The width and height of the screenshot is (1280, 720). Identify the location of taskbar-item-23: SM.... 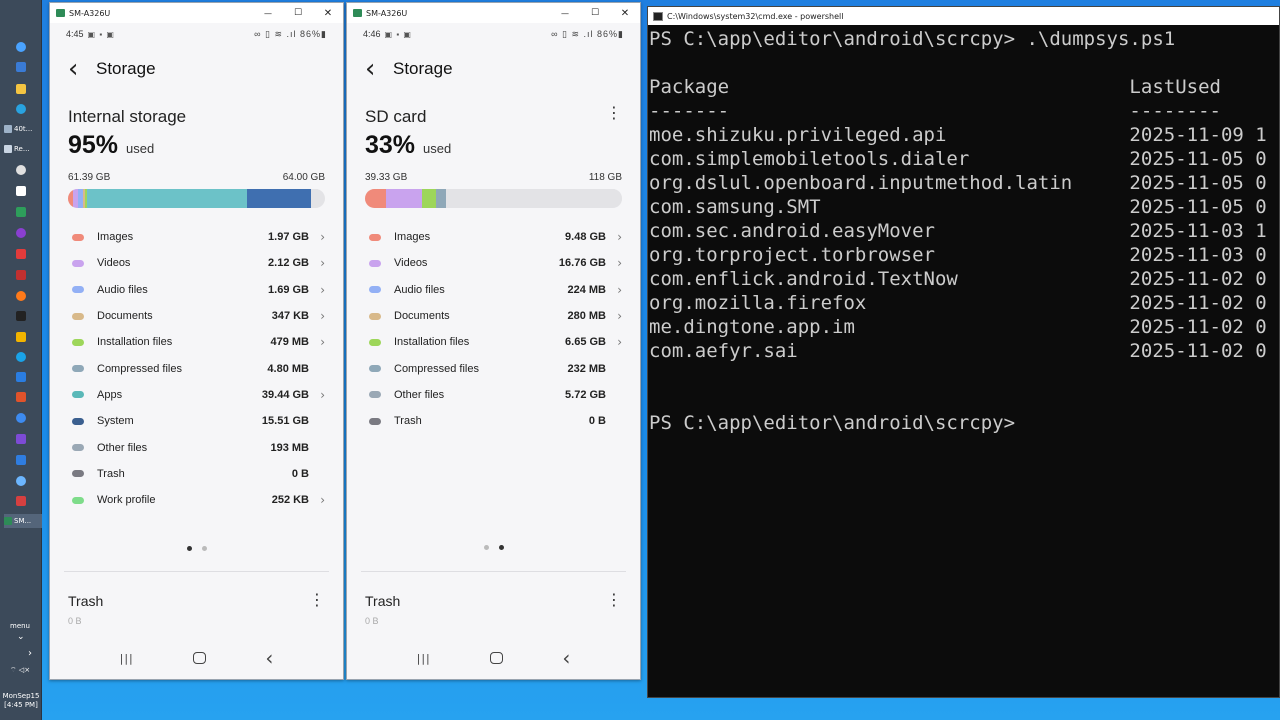
(23, 521).